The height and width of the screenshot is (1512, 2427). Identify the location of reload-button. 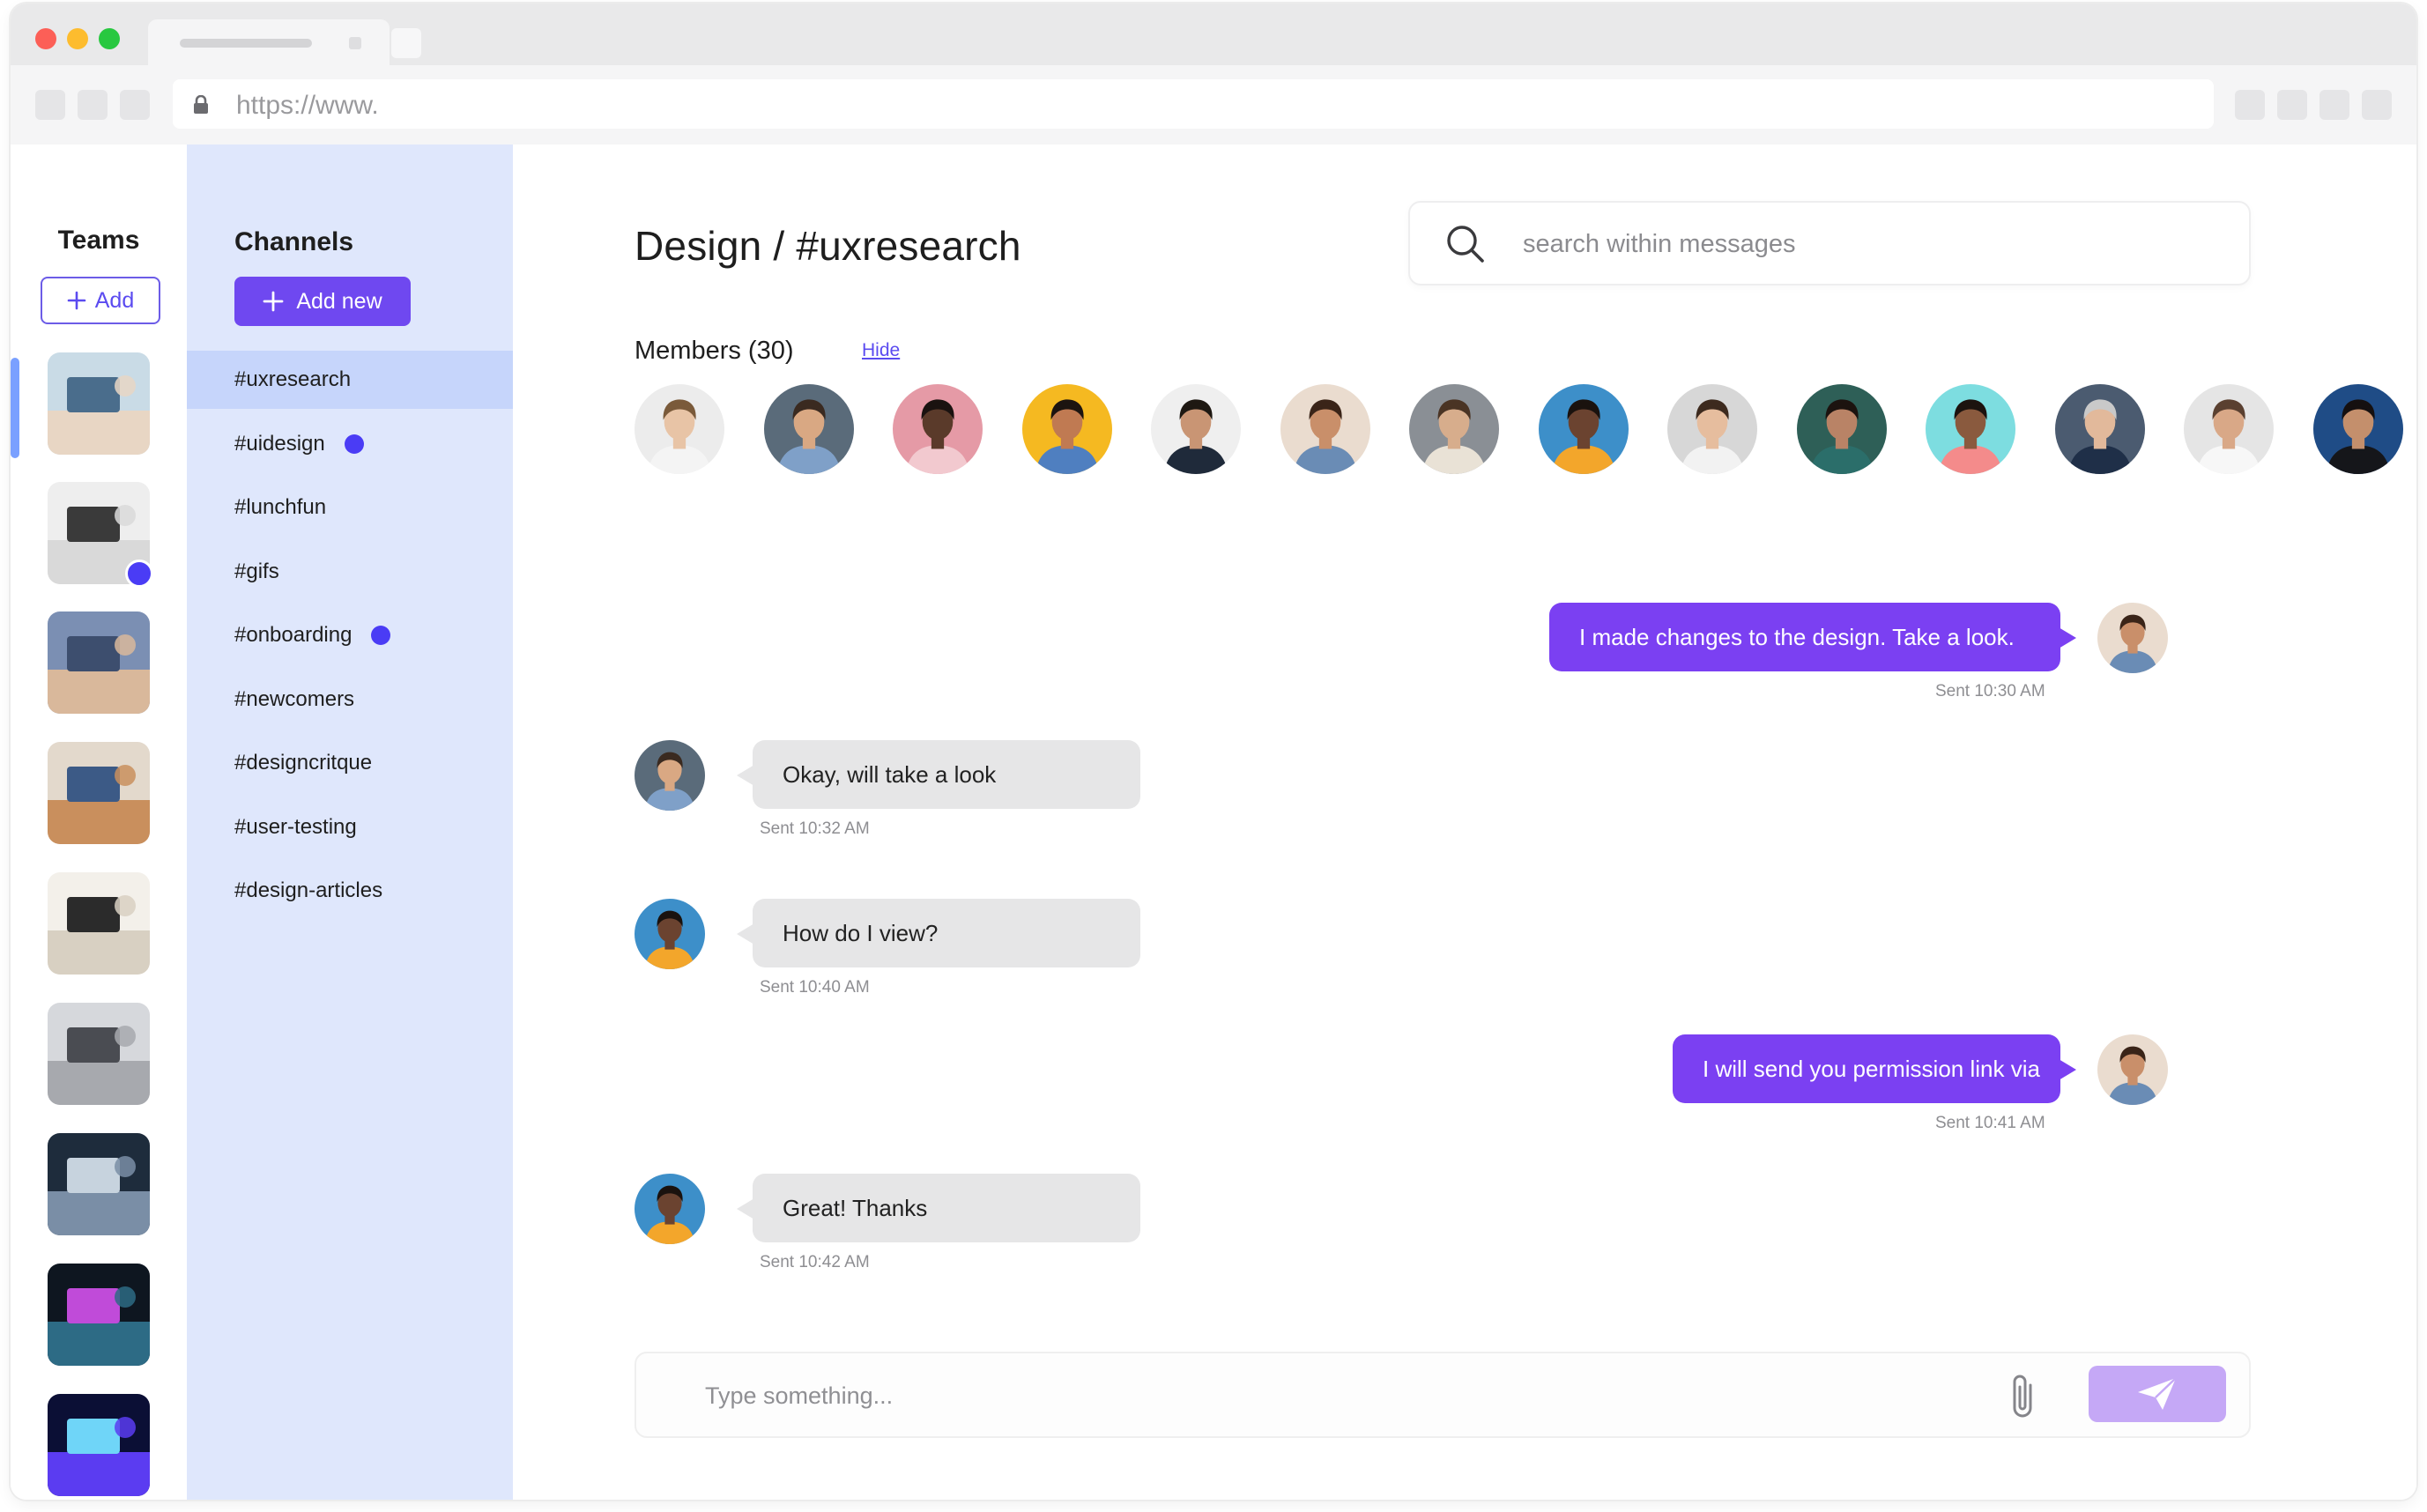
(135, 105).